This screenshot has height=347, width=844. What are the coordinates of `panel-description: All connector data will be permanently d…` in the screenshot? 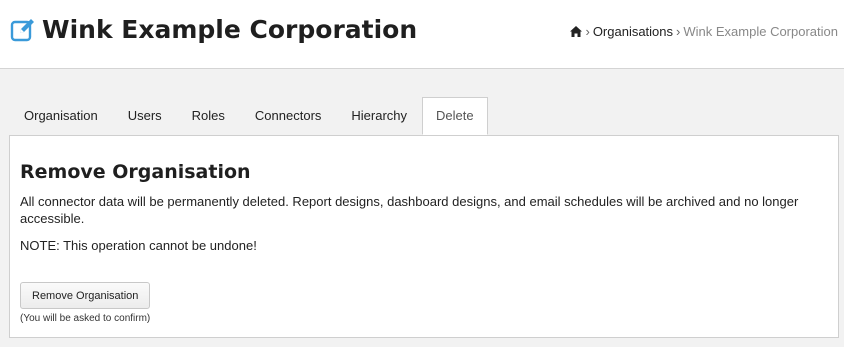 It's located at (409, 210).